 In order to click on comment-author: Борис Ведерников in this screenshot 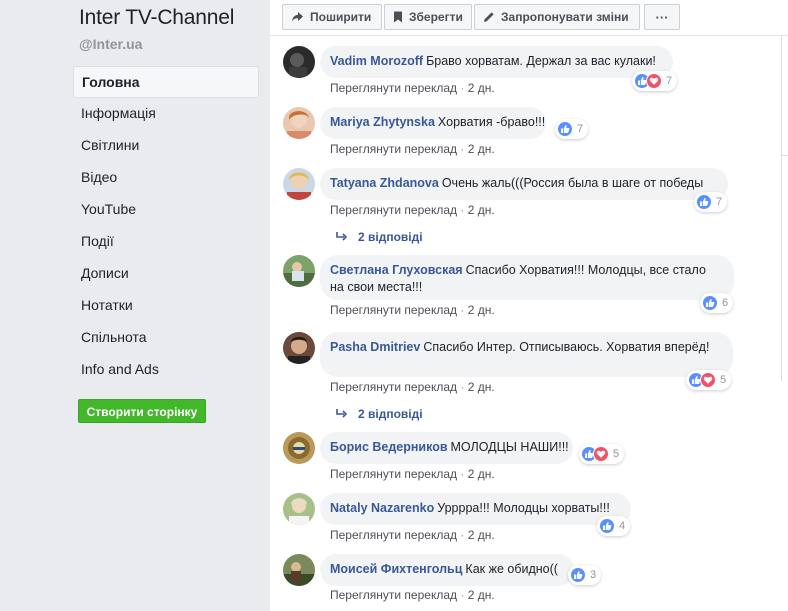, I will do `click(389, 447)`.